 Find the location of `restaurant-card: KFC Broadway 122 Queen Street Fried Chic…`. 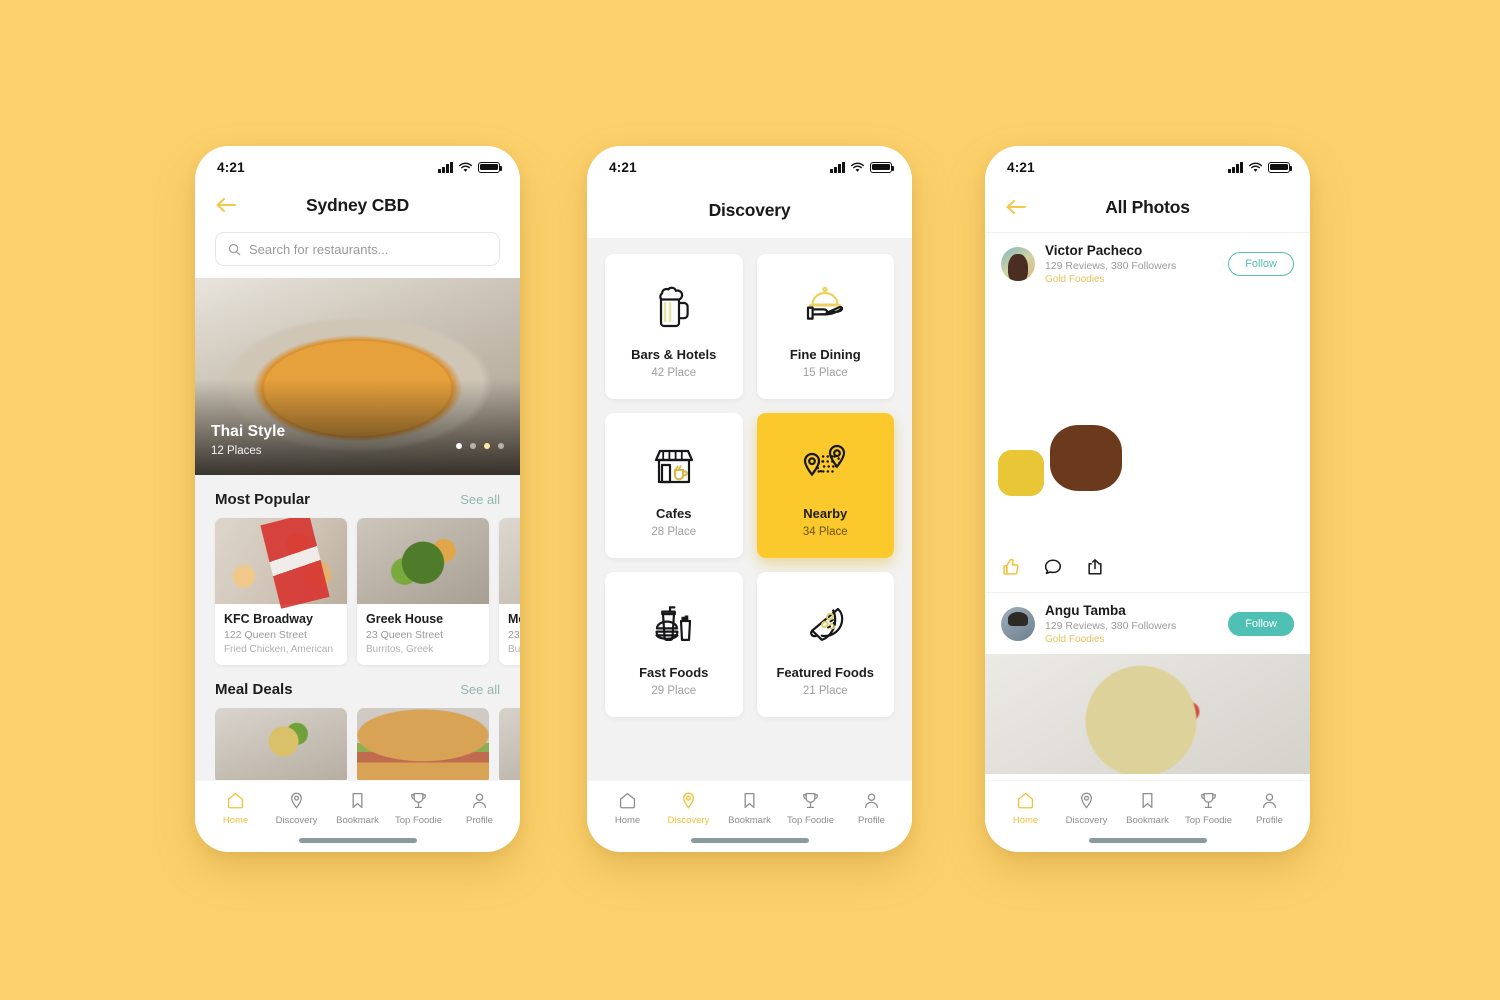

restaurant-card: KFC Broadway 122 Queen Street Fried Chic… is located at coordinates (281, 592).